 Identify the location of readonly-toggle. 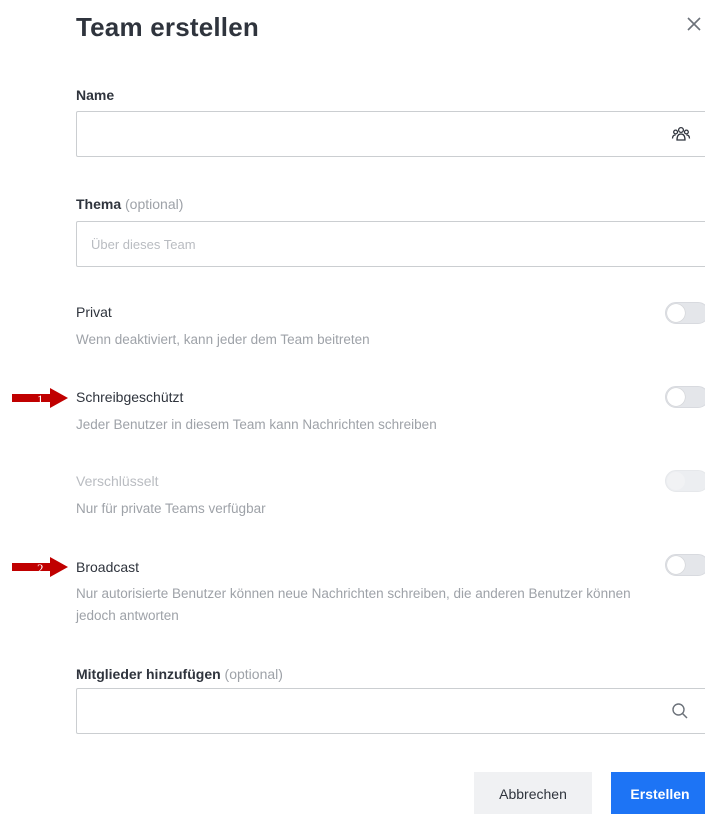
(685, 397).